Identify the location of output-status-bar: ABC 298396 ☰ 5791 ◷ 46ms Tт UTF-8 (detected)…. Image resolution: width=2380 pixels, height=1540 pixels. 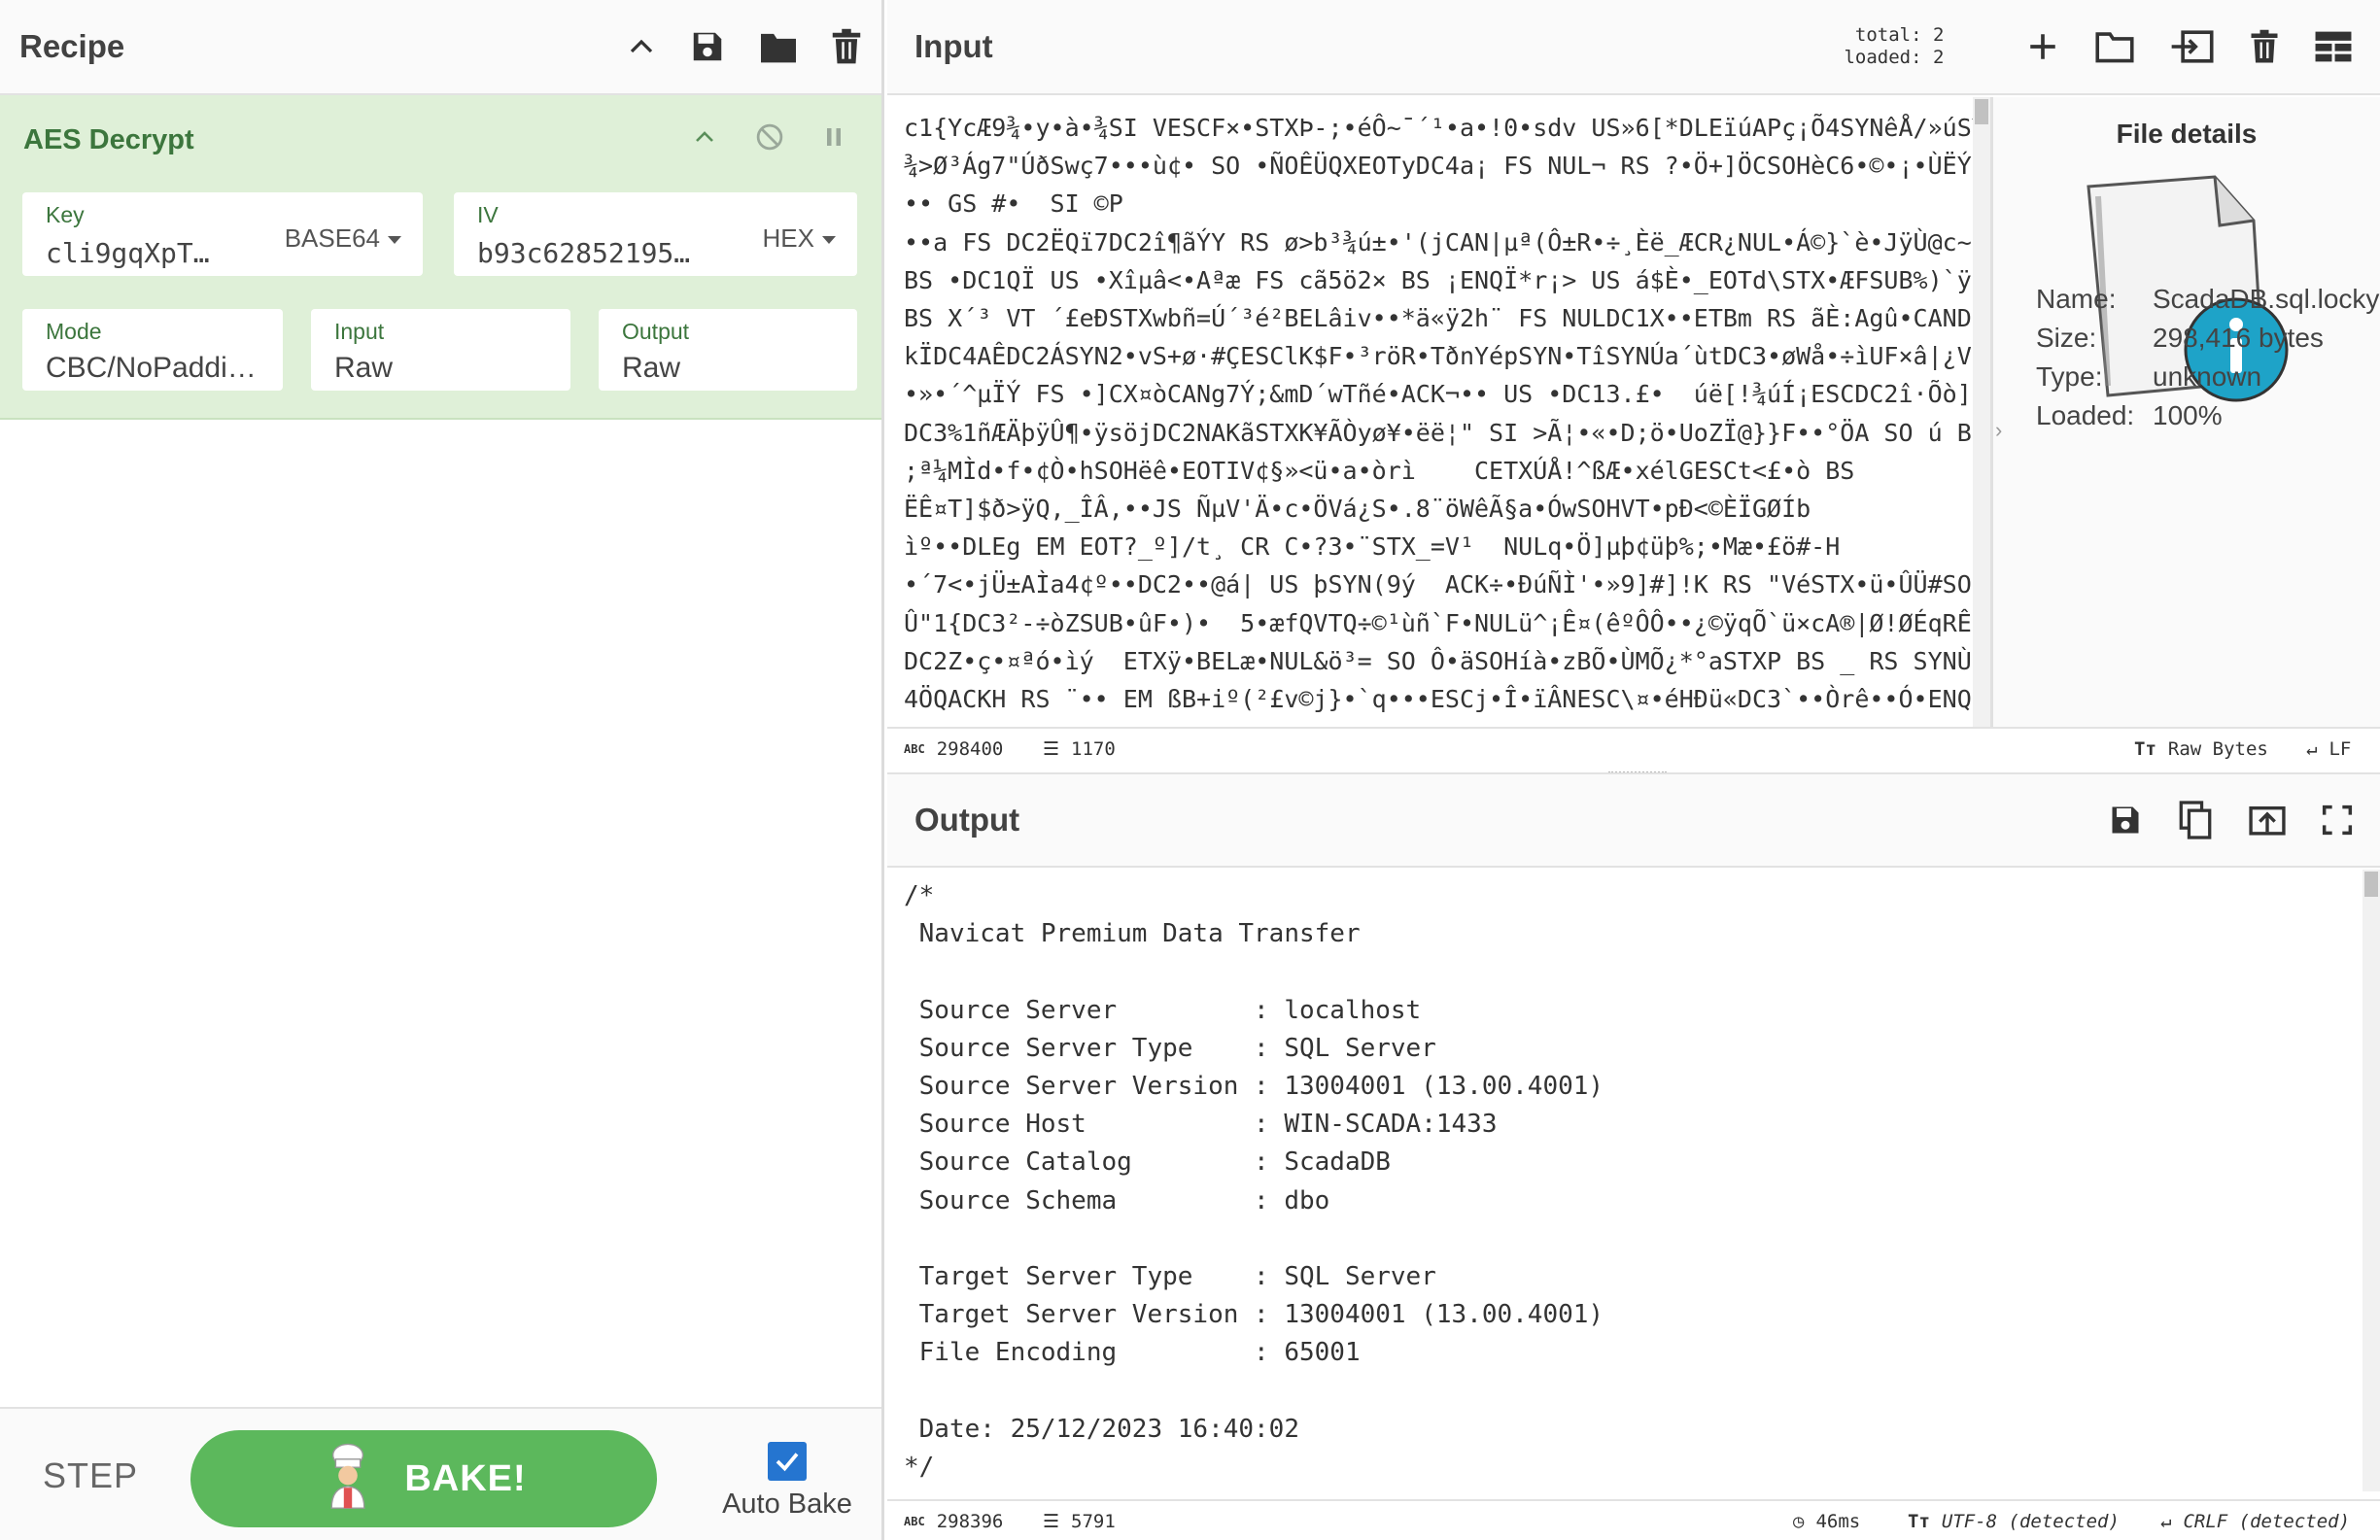
(1633, 1519).